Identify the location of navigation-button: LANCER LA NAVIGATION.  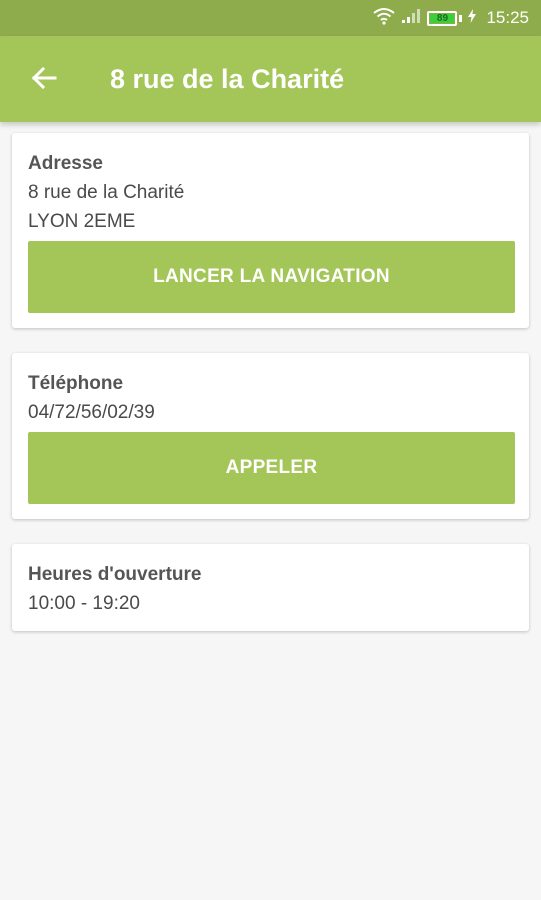
(271, 277).